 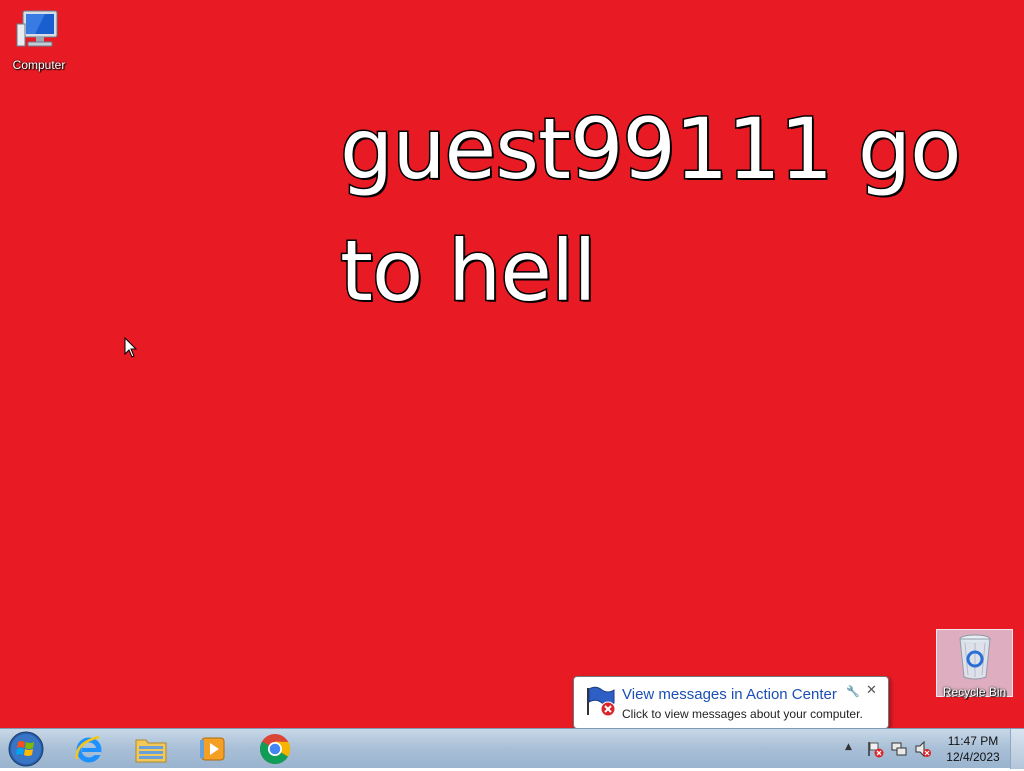 What do you see at coordinates (729, 694) in the screenshot?
I see `notification-title: View messages in Action Center` at bounding box center [729, 694].